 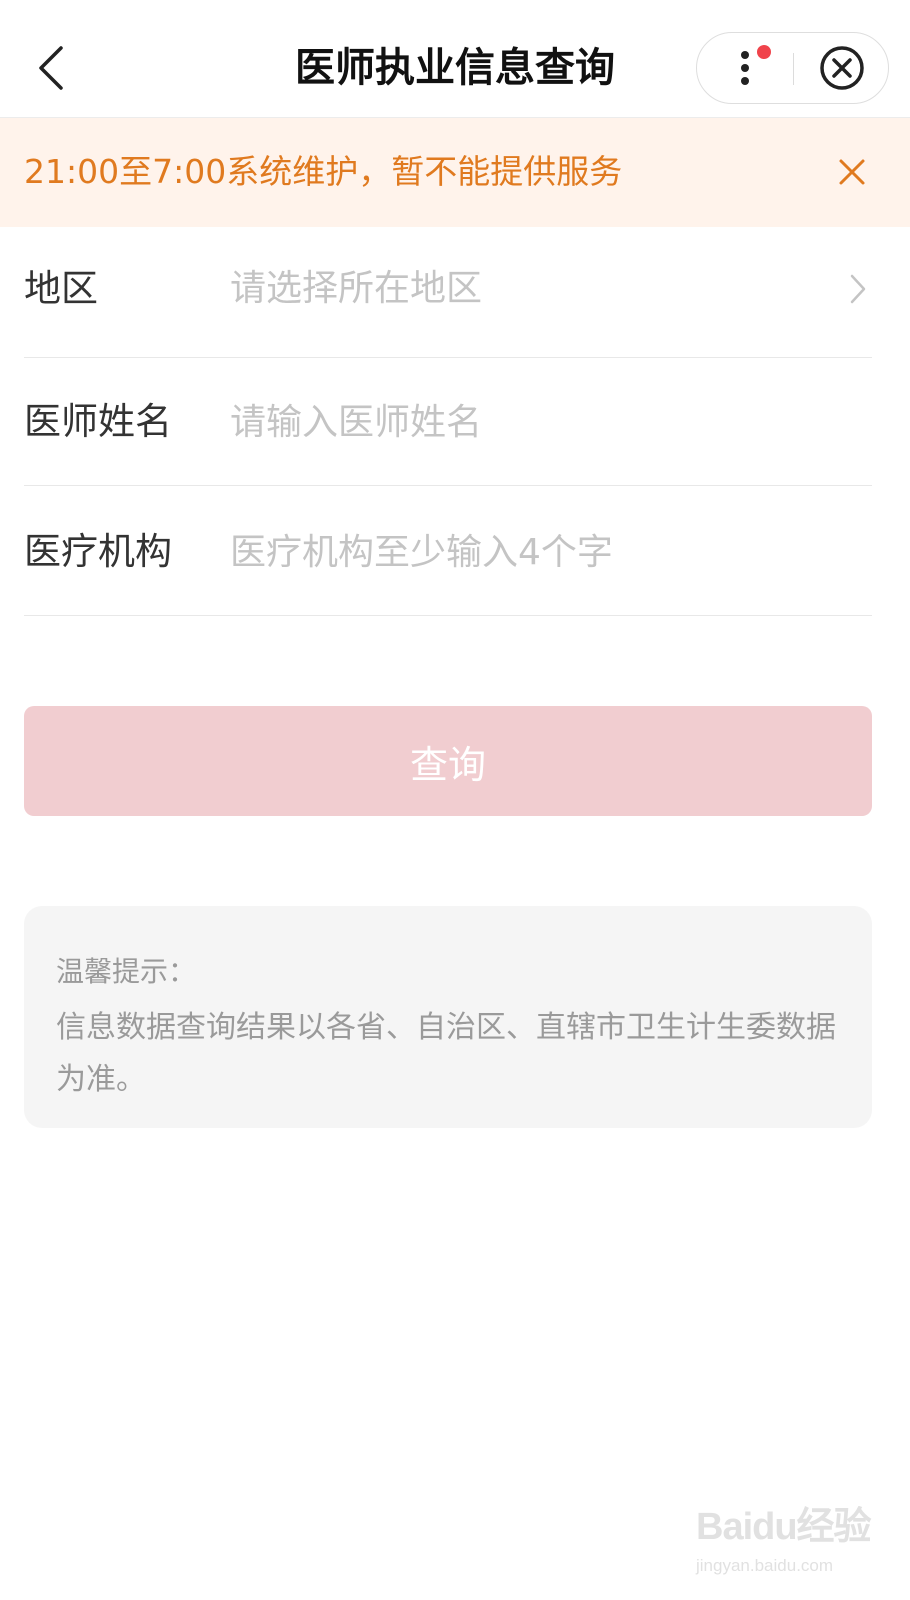 I want to click on notification-dot, so click(x=764, y=52).